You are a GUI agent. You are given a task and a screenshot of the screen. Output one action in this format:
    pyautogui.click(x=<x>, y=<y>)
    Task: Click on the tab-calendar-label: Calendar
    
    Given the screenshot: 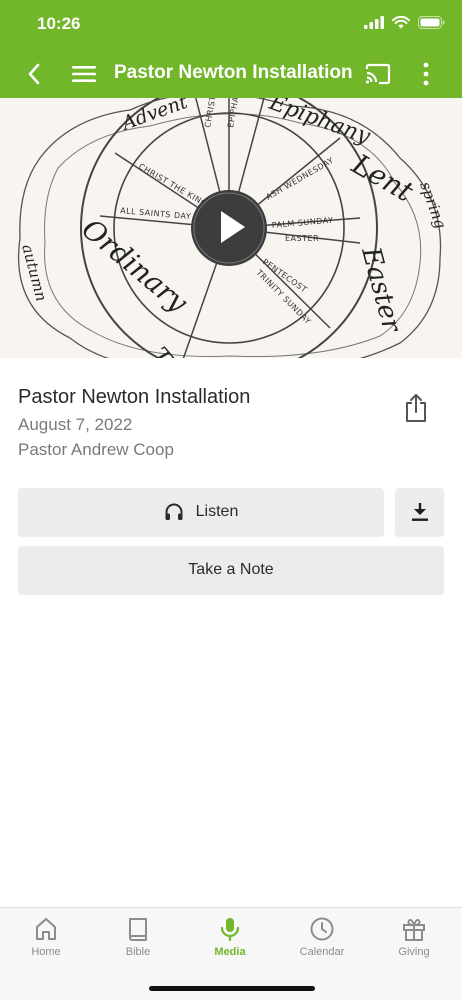 What is the action you would take?
    pyautogui.click(x=322, y=952)
    